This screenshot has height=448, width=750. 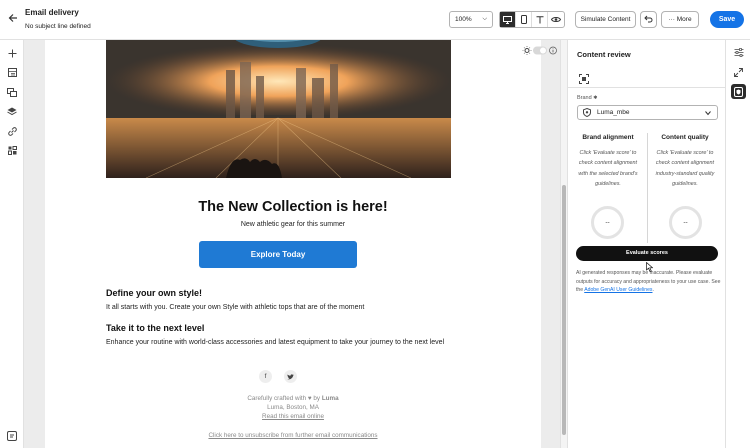 What do you see at coordinates (737, 244) in the screenshot?
I see `right-toolbar` at bounding box center [737, 244].